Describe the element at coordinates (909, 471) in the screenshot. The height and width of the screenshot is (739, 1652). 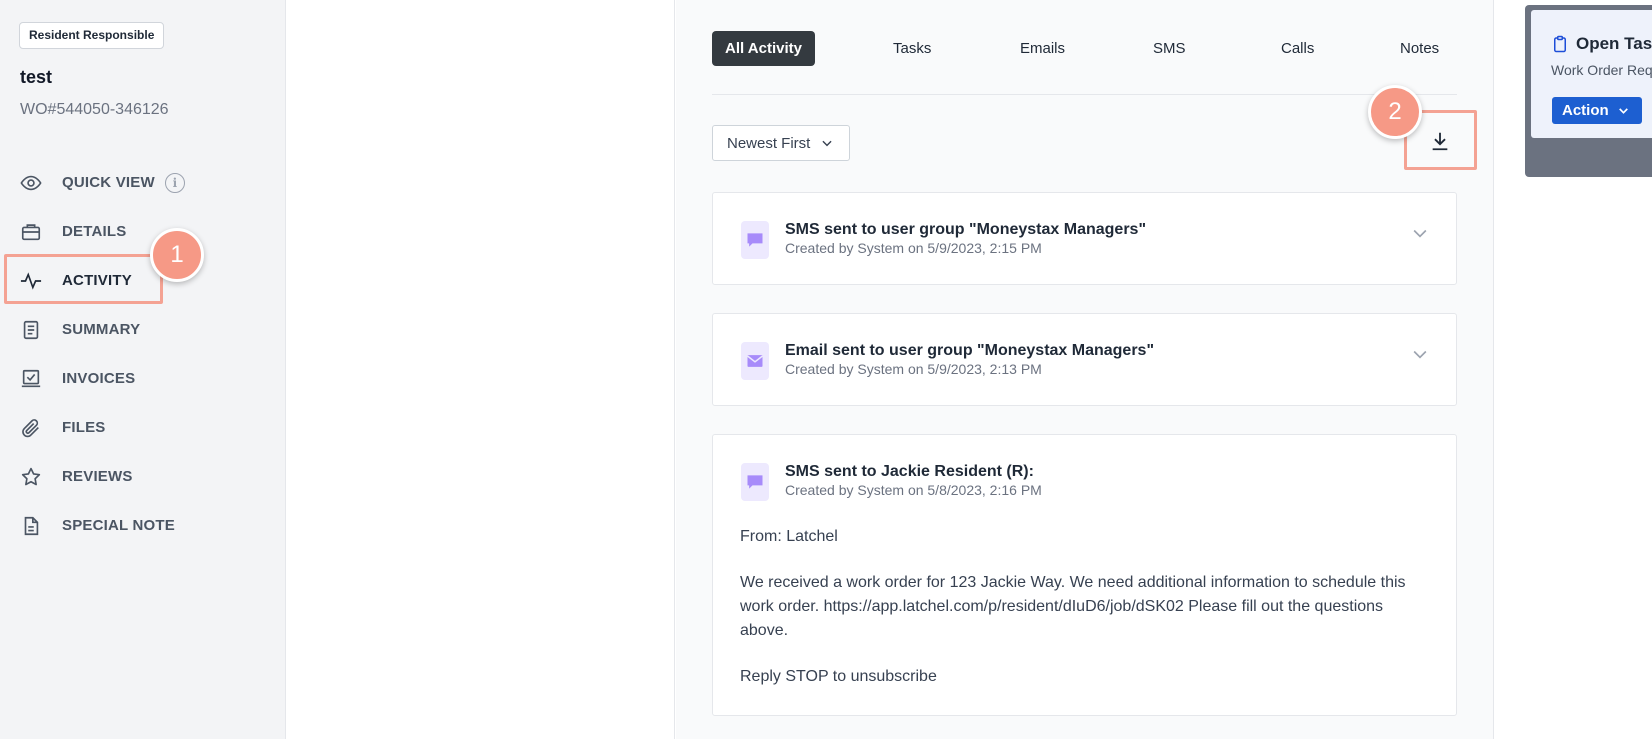
I see `entry-title: SMS sent to Jackie Resident (R):` at that location.